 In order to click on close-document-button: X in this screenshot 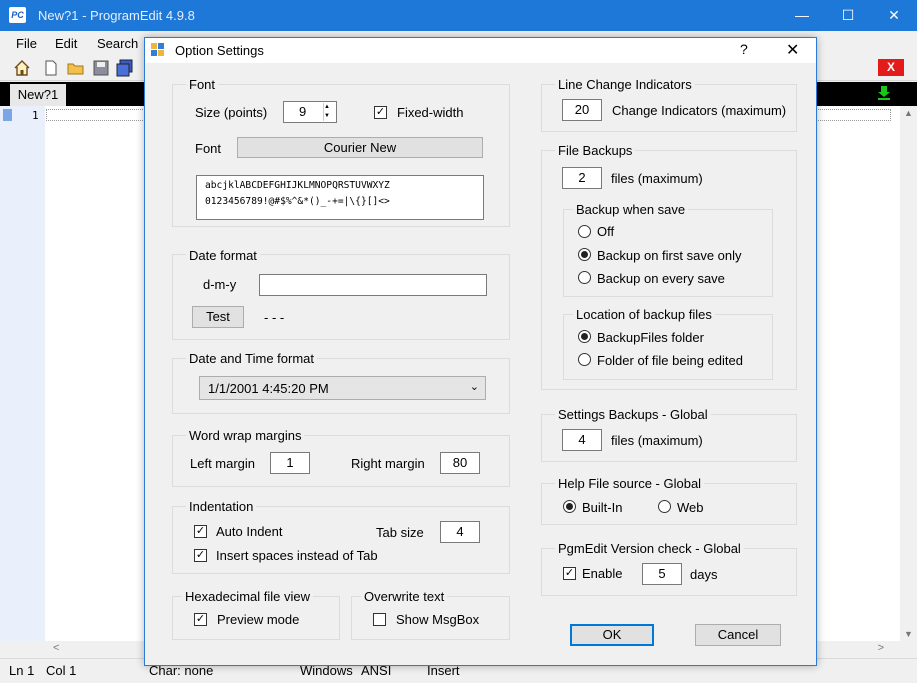, I will do `click(891, 67)`.